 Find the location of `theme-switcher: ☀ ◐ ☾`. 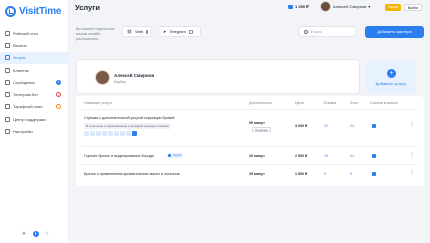

theme-switcher: ☀ ◐ ☾ is located at coordinates (36, 234).